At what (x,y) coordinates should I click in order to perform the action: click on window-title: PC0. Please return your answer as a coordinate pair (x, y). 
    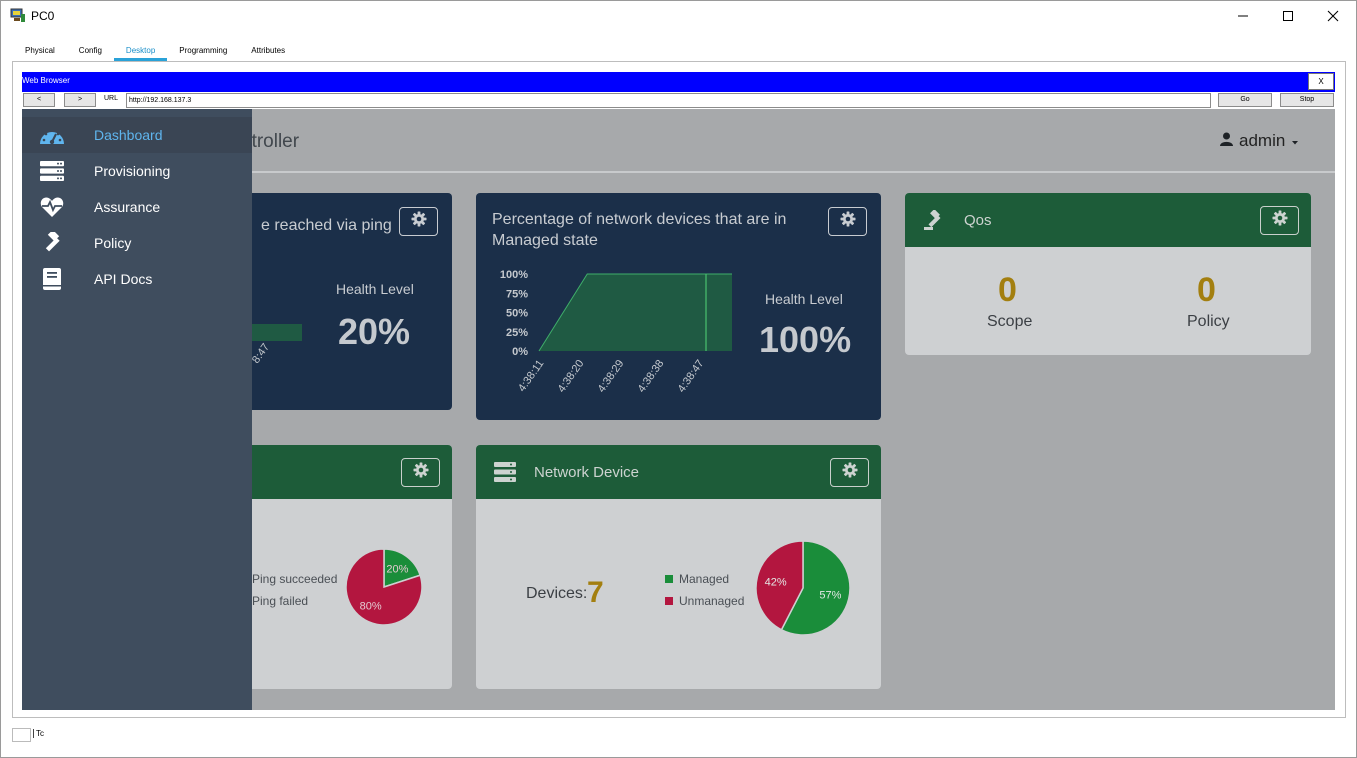
    Looking at the image, I should click on (43, 16).